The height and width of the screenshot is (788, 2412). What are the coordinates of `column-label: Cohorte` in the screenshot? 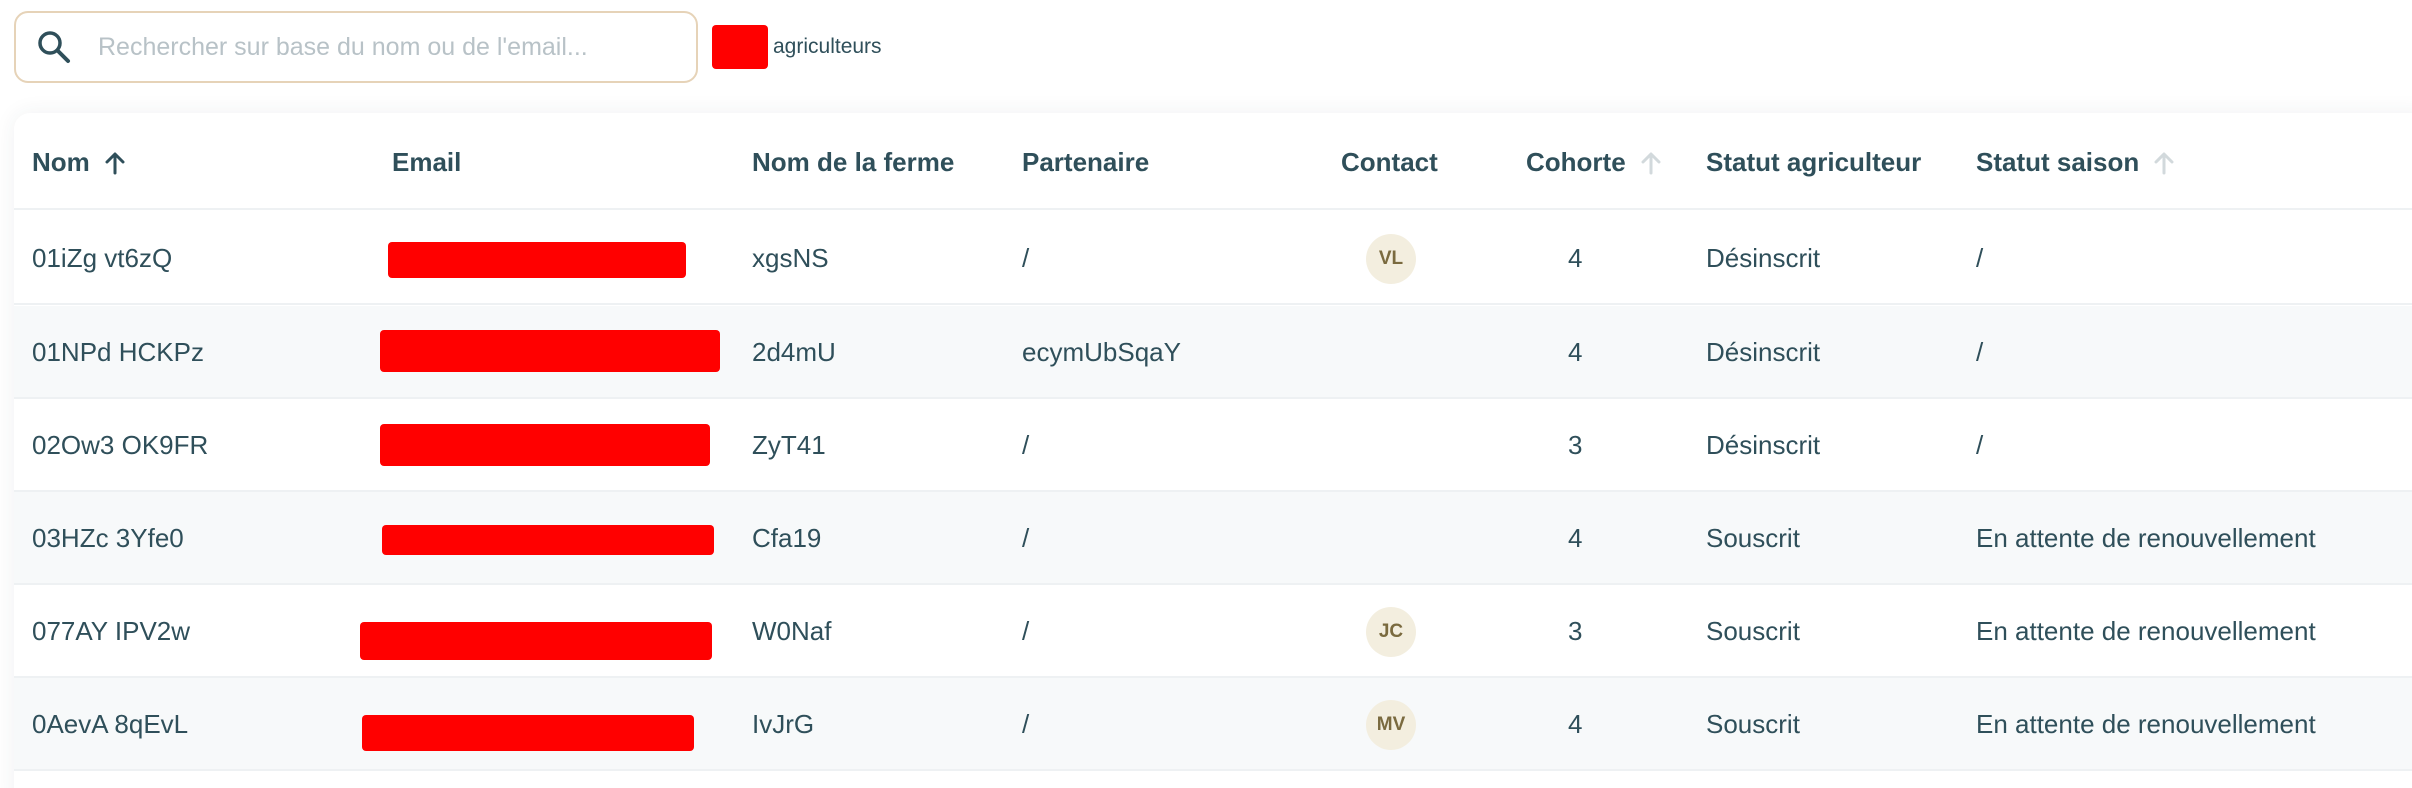 It's located at (1576, 162).